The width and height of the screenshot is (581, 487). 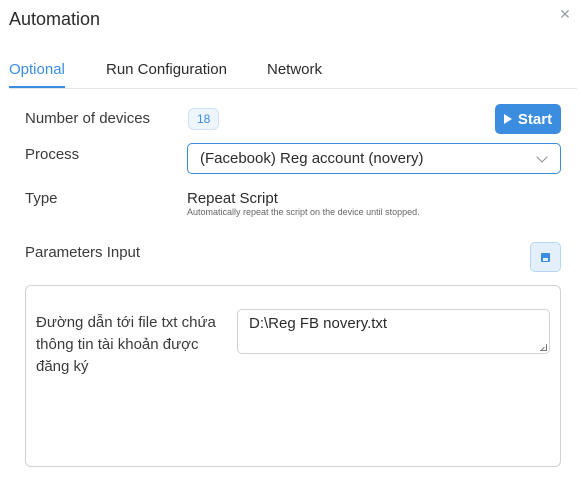 What do you see at coordinates (166, 73) in the screenshot?
I see `tab-run-configuration: Run Configuration` at bounding box center [166, 73].